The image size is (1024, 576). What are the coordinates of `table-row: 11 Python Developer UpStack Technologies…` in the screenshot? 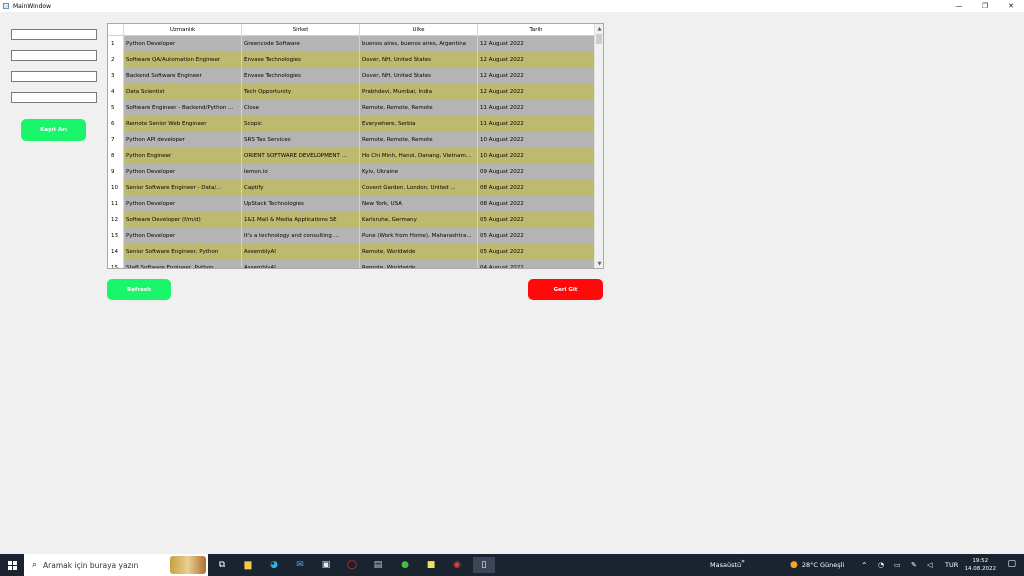 It's located at (351, 204).